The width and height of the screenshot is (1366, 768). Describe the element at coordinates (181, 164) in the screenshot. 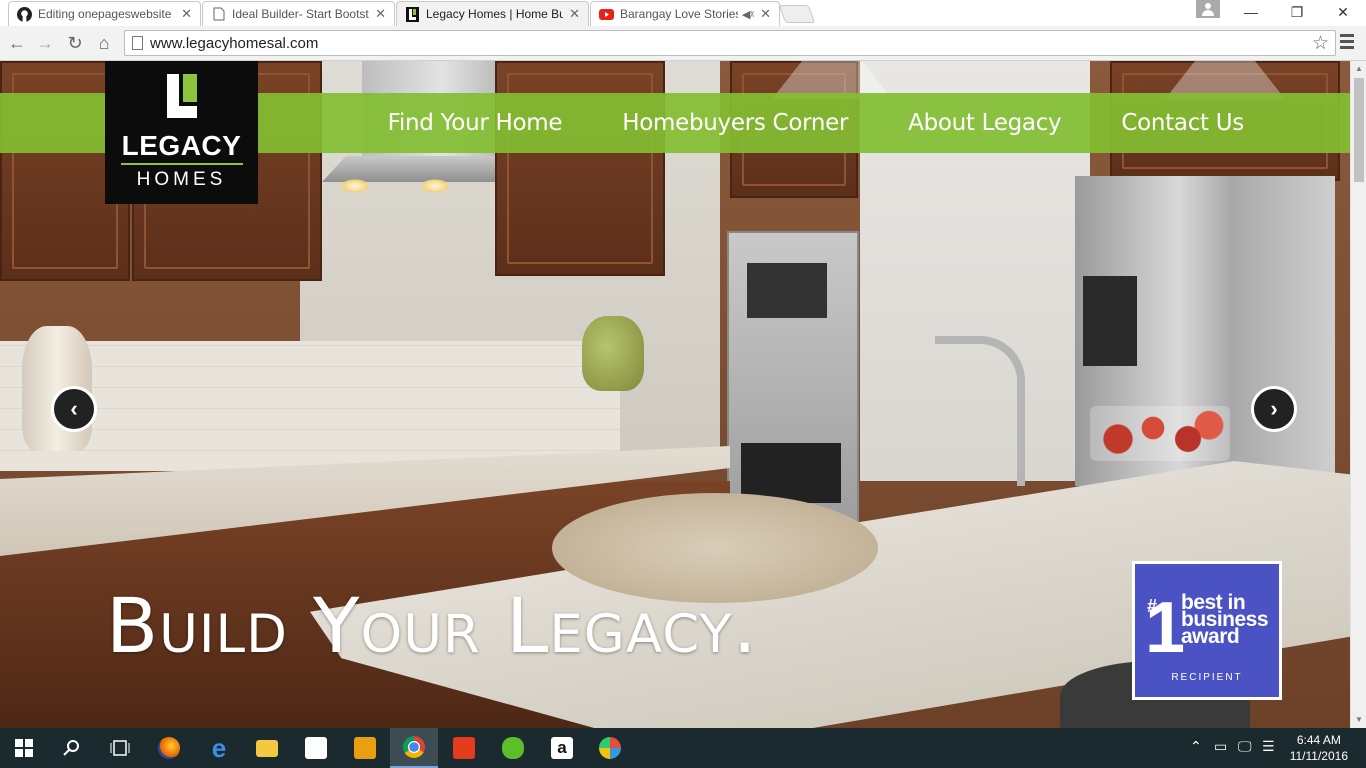

I see `logo-divider` at that location.